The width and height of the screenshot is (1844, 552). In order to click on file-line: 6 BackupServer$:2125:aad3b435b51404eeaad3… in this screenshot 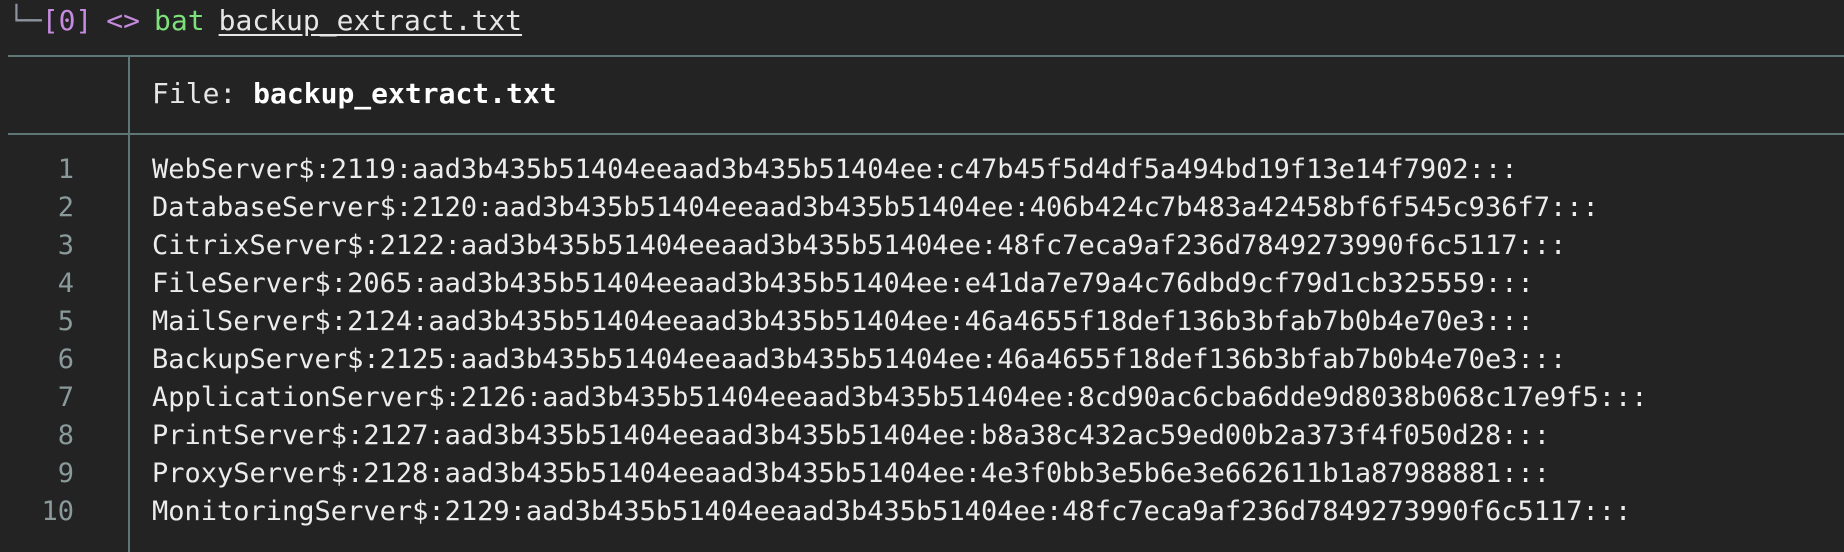, I will do `click(922, 359)`.